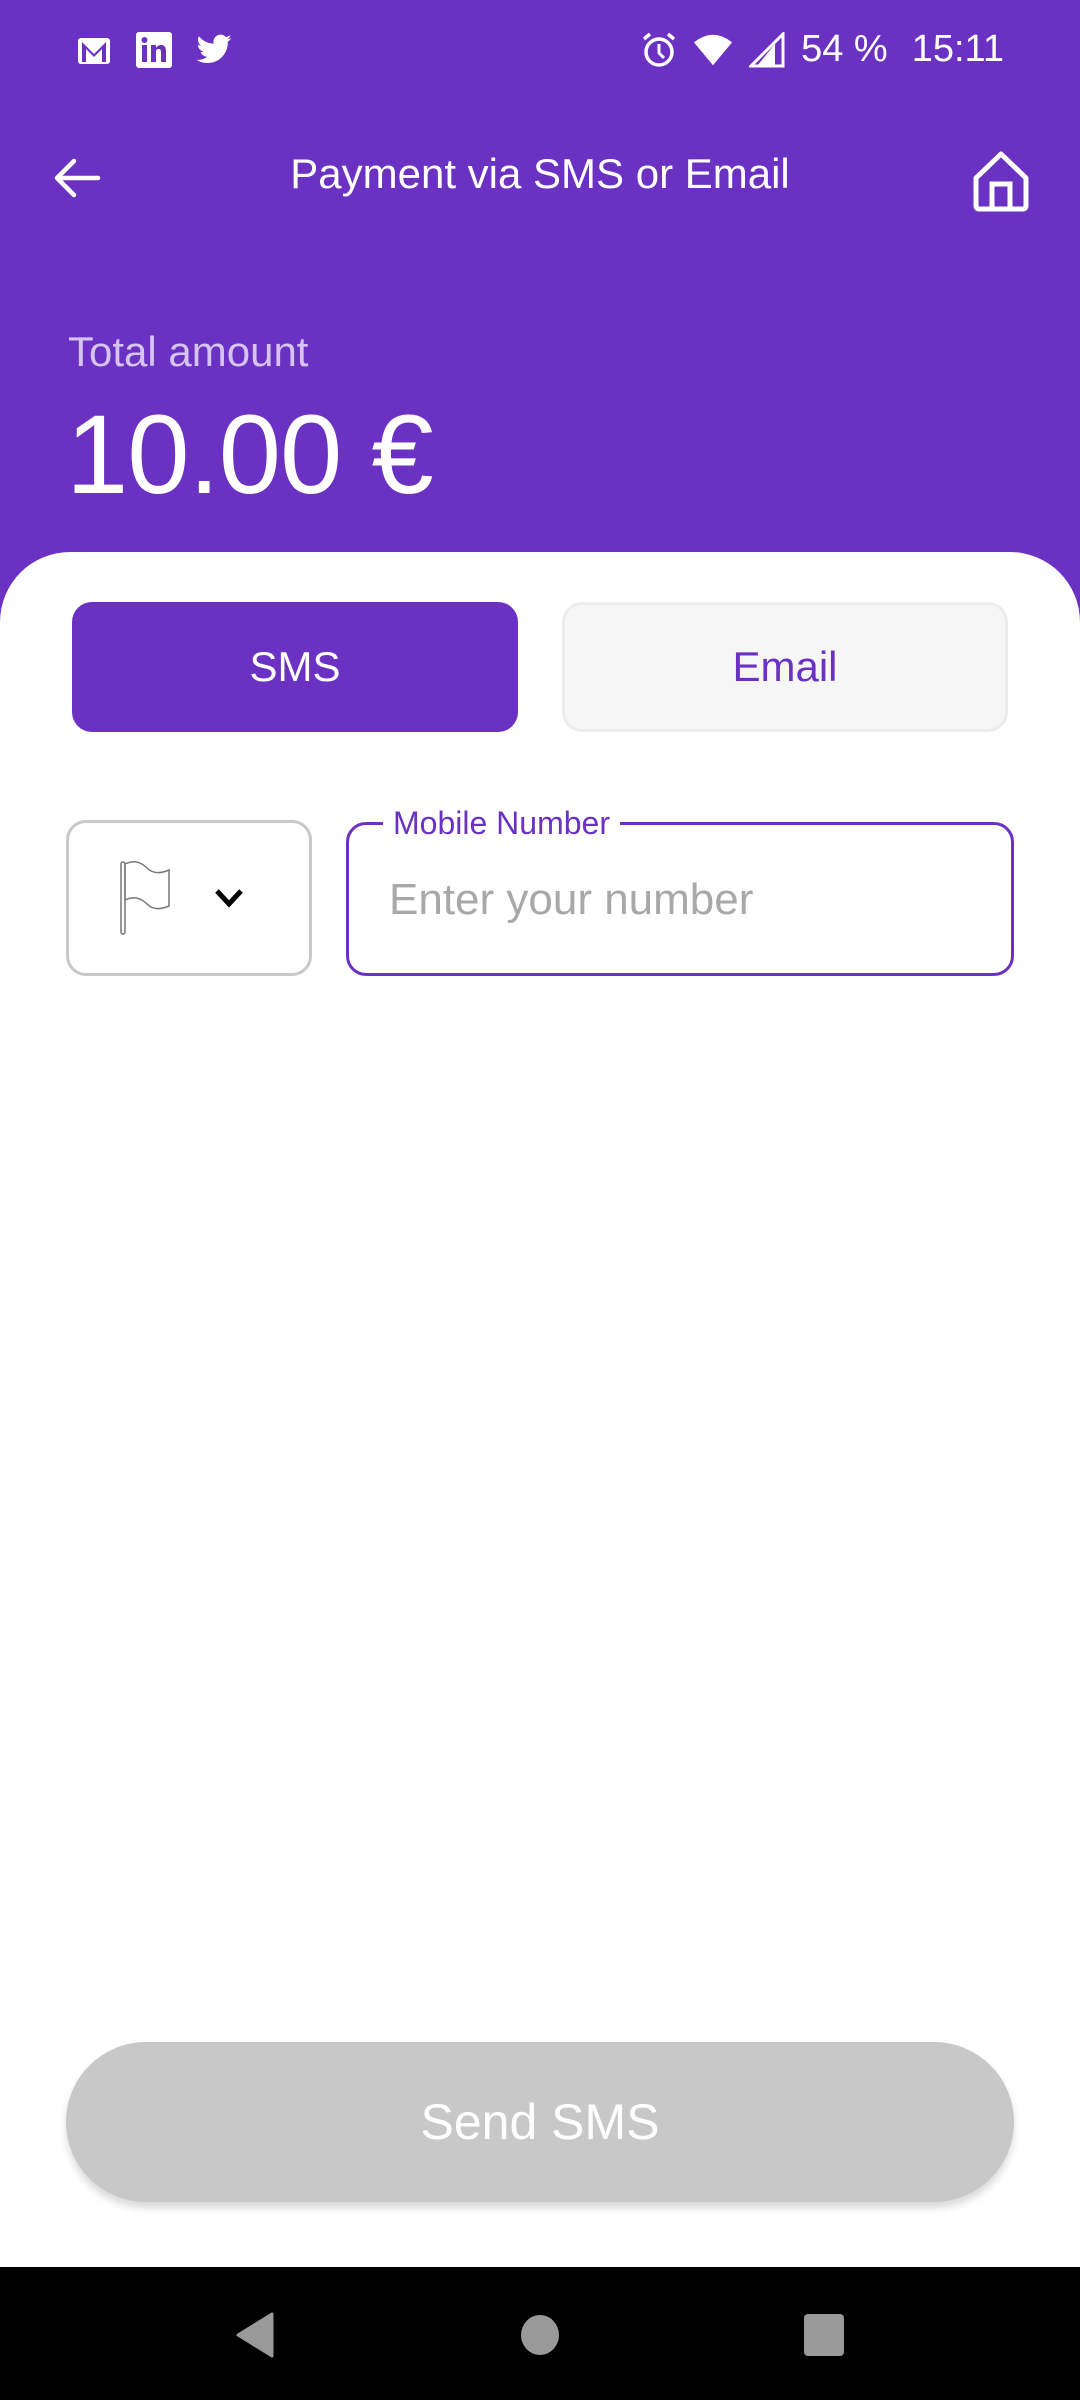 This screenshot has height=2400, width=1080. What do you see at coordinates (154, 50) in the screenshot?
I see `linkedin-icon` at bounding box center [154, 50].